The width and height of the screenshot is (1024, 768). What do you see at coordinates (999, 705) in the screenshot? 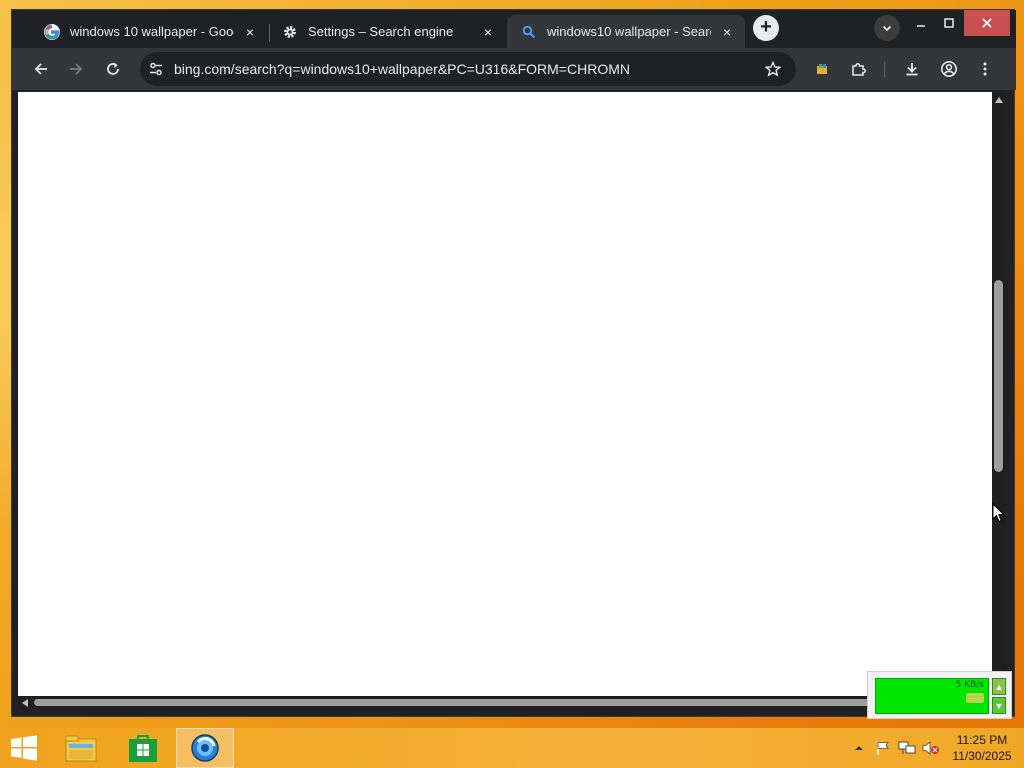
I see `download-arrow-icon: ▼` at bounding box center [999, 705].